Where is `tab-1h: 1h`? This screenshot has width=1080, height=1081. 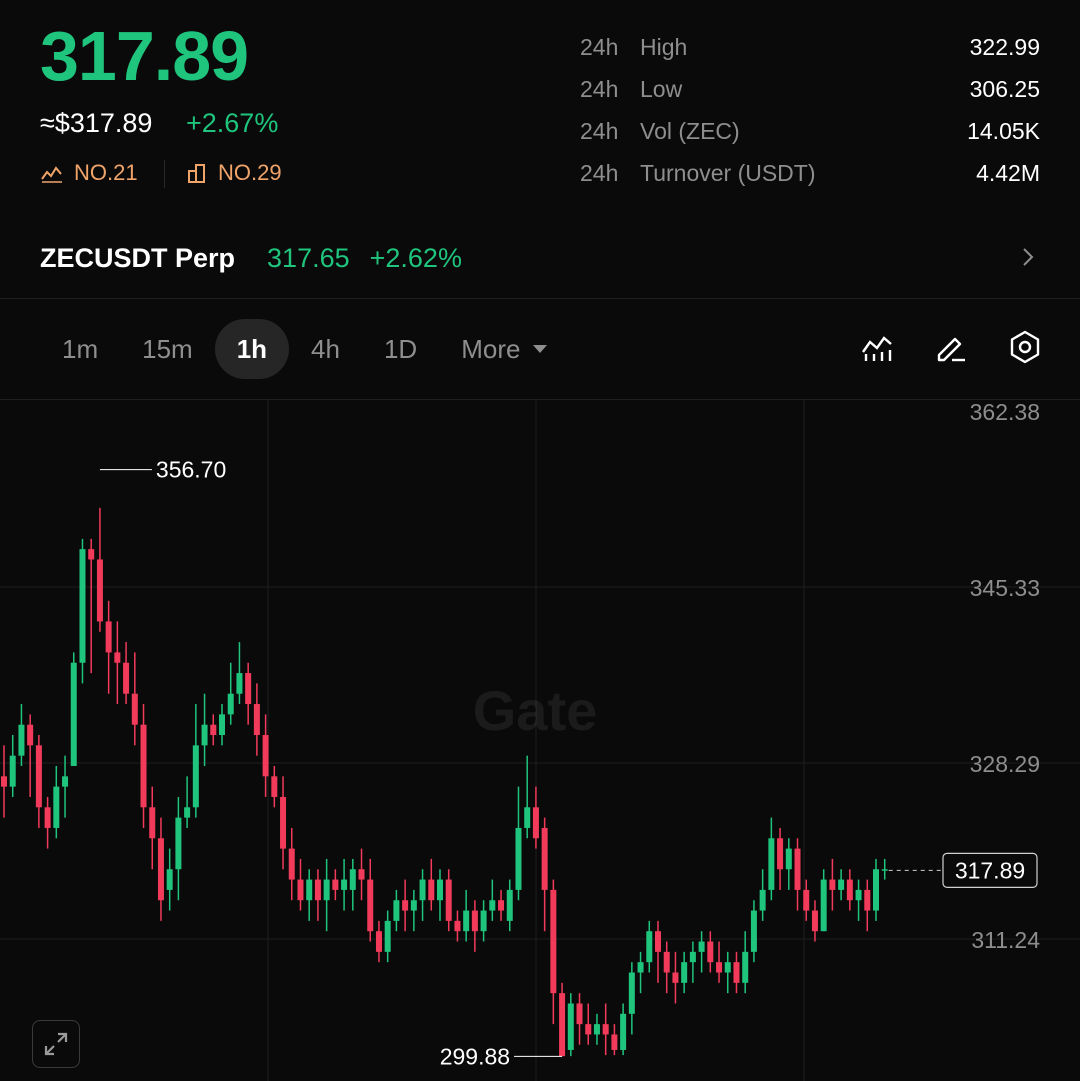
tab-1h: 1h is located at coordinates (252, 349).